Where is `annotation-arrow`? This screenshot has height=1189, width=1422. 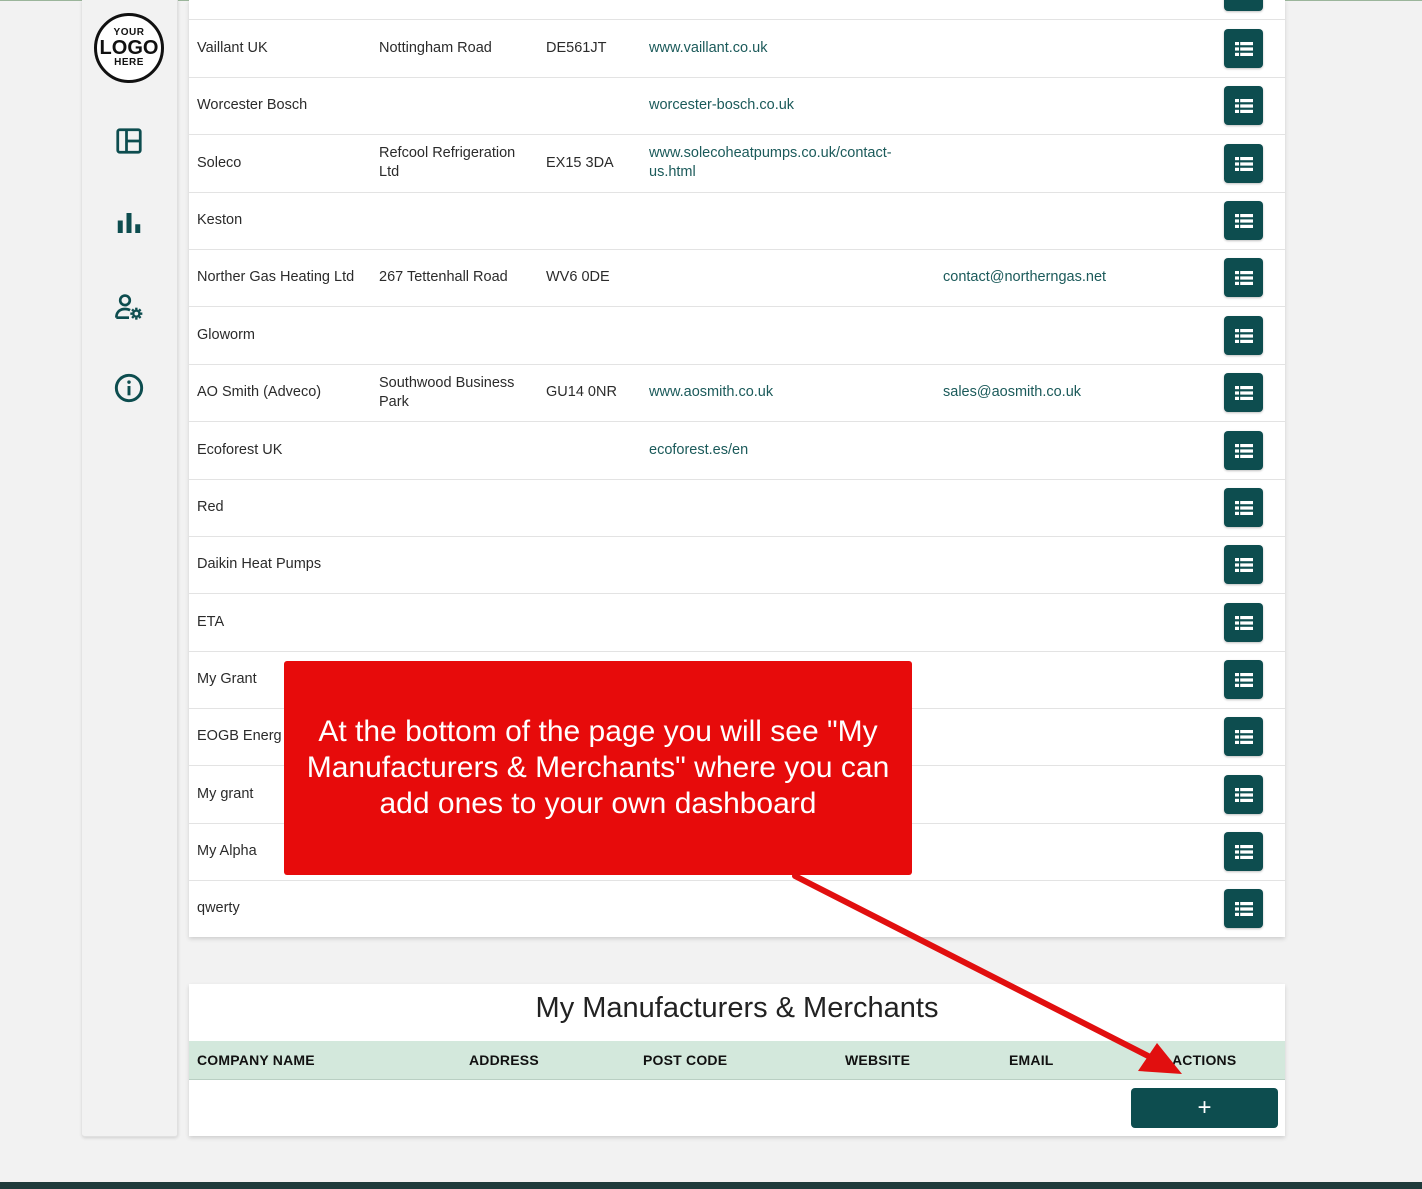 annotation-arrow is located at coordinates (987, 973).